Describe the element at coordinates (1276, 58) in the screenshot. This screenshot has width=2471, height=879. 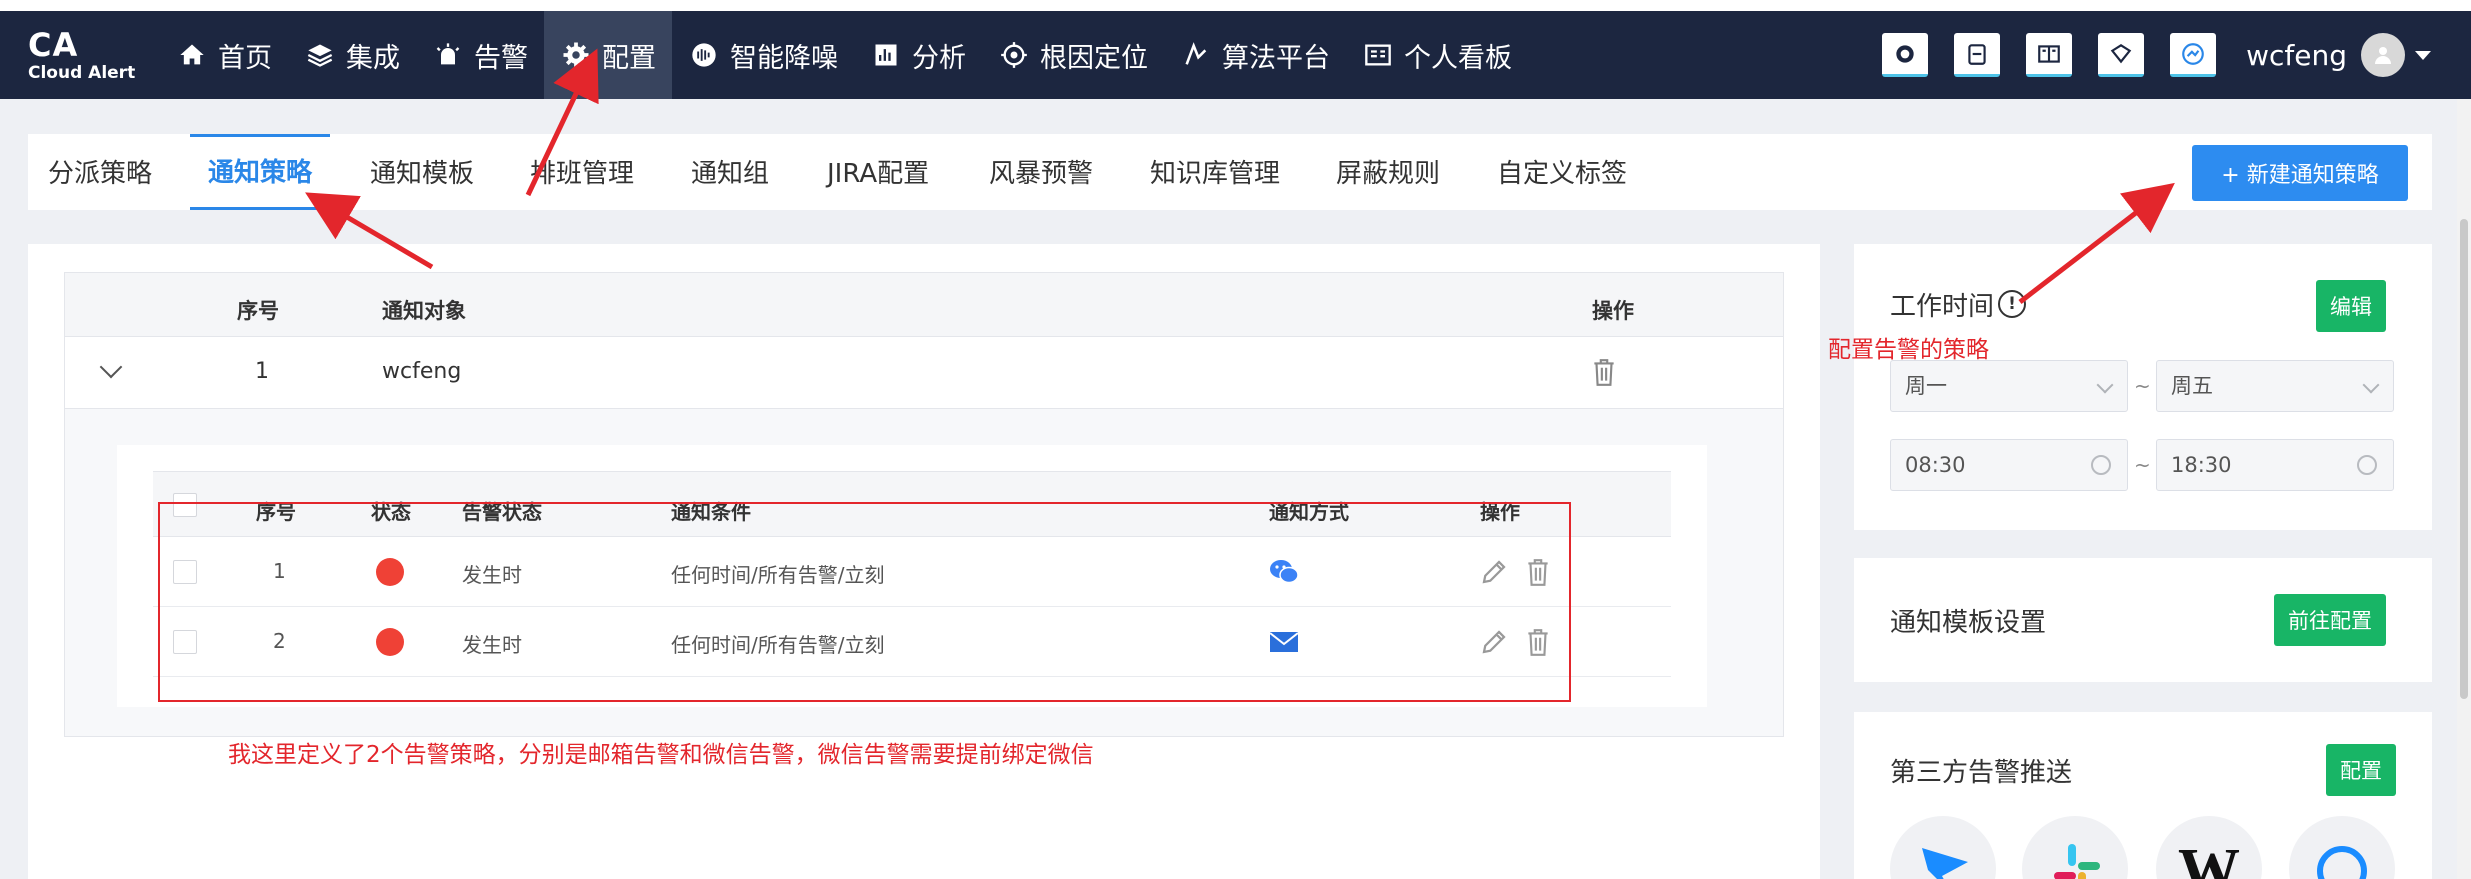
I see `nav-label: 算法平台` at that location.